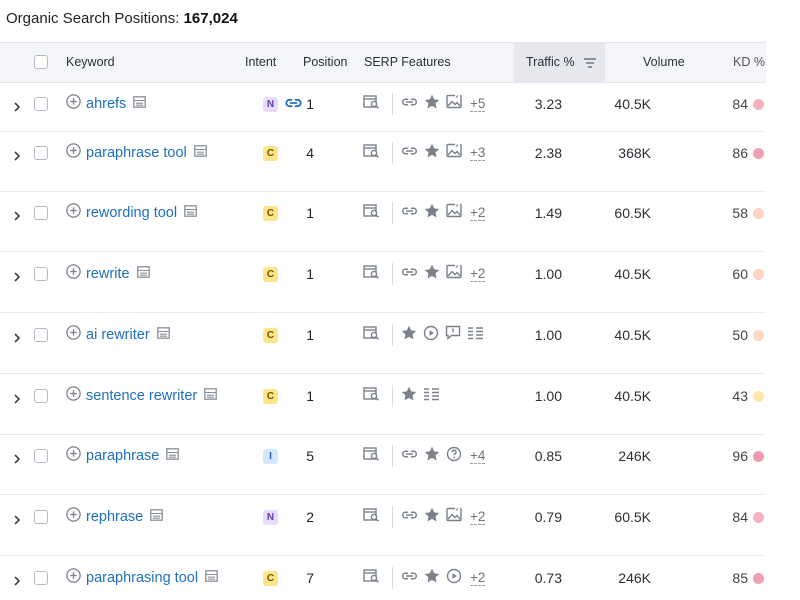 Image resolution: width=800 pixels, height=600 pixels. I want to click on col-kd: KD %, so click(749, 62).